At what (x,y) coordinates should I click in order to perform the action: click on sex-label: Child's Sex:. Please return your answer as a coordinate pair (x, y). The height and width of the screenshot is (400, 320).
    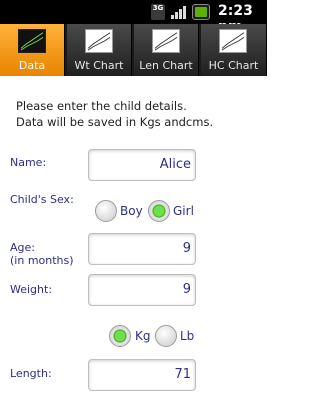
    Looking at the image, I should click on (42, 199).